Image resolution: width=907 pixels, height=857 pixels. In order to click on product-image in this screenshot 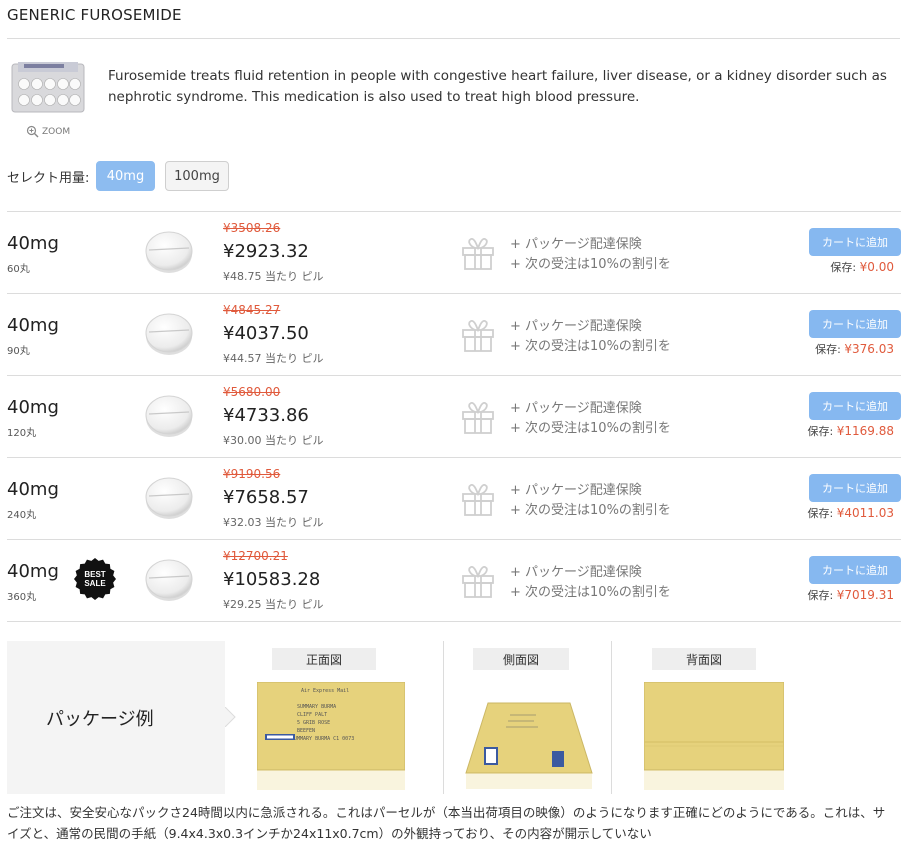, I will do `click(48, 88)`.